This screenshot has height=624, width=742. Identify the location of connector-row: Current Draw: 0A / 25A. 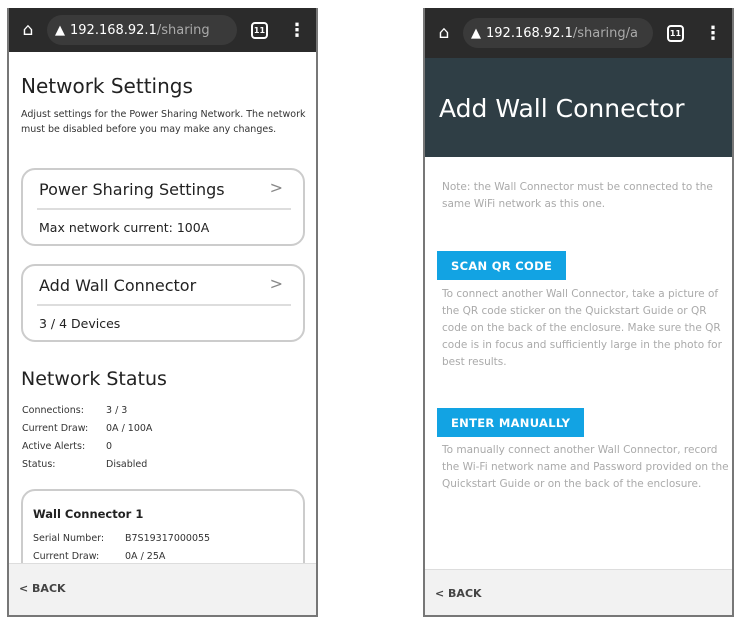
(99, 556).